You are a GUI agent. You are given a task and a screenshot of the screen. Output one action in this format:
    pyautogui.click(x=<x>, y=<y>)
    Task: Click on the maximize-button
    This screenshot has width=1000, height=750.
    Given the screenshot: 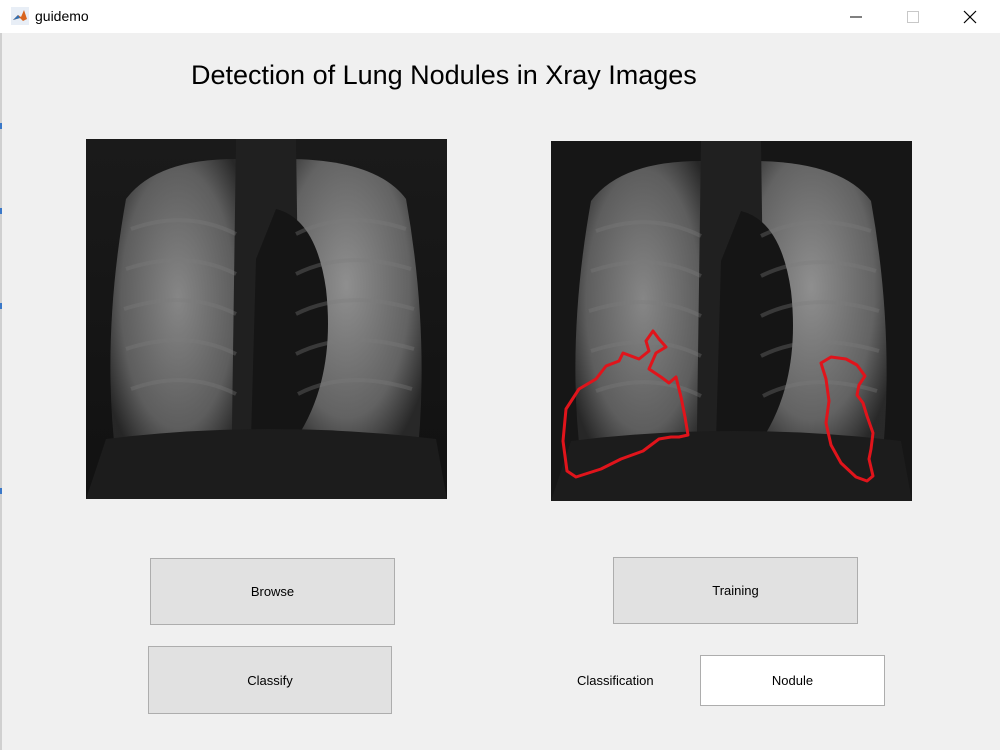 What is the action you would take?
    pyautogui.click(x=913, y=16)
    